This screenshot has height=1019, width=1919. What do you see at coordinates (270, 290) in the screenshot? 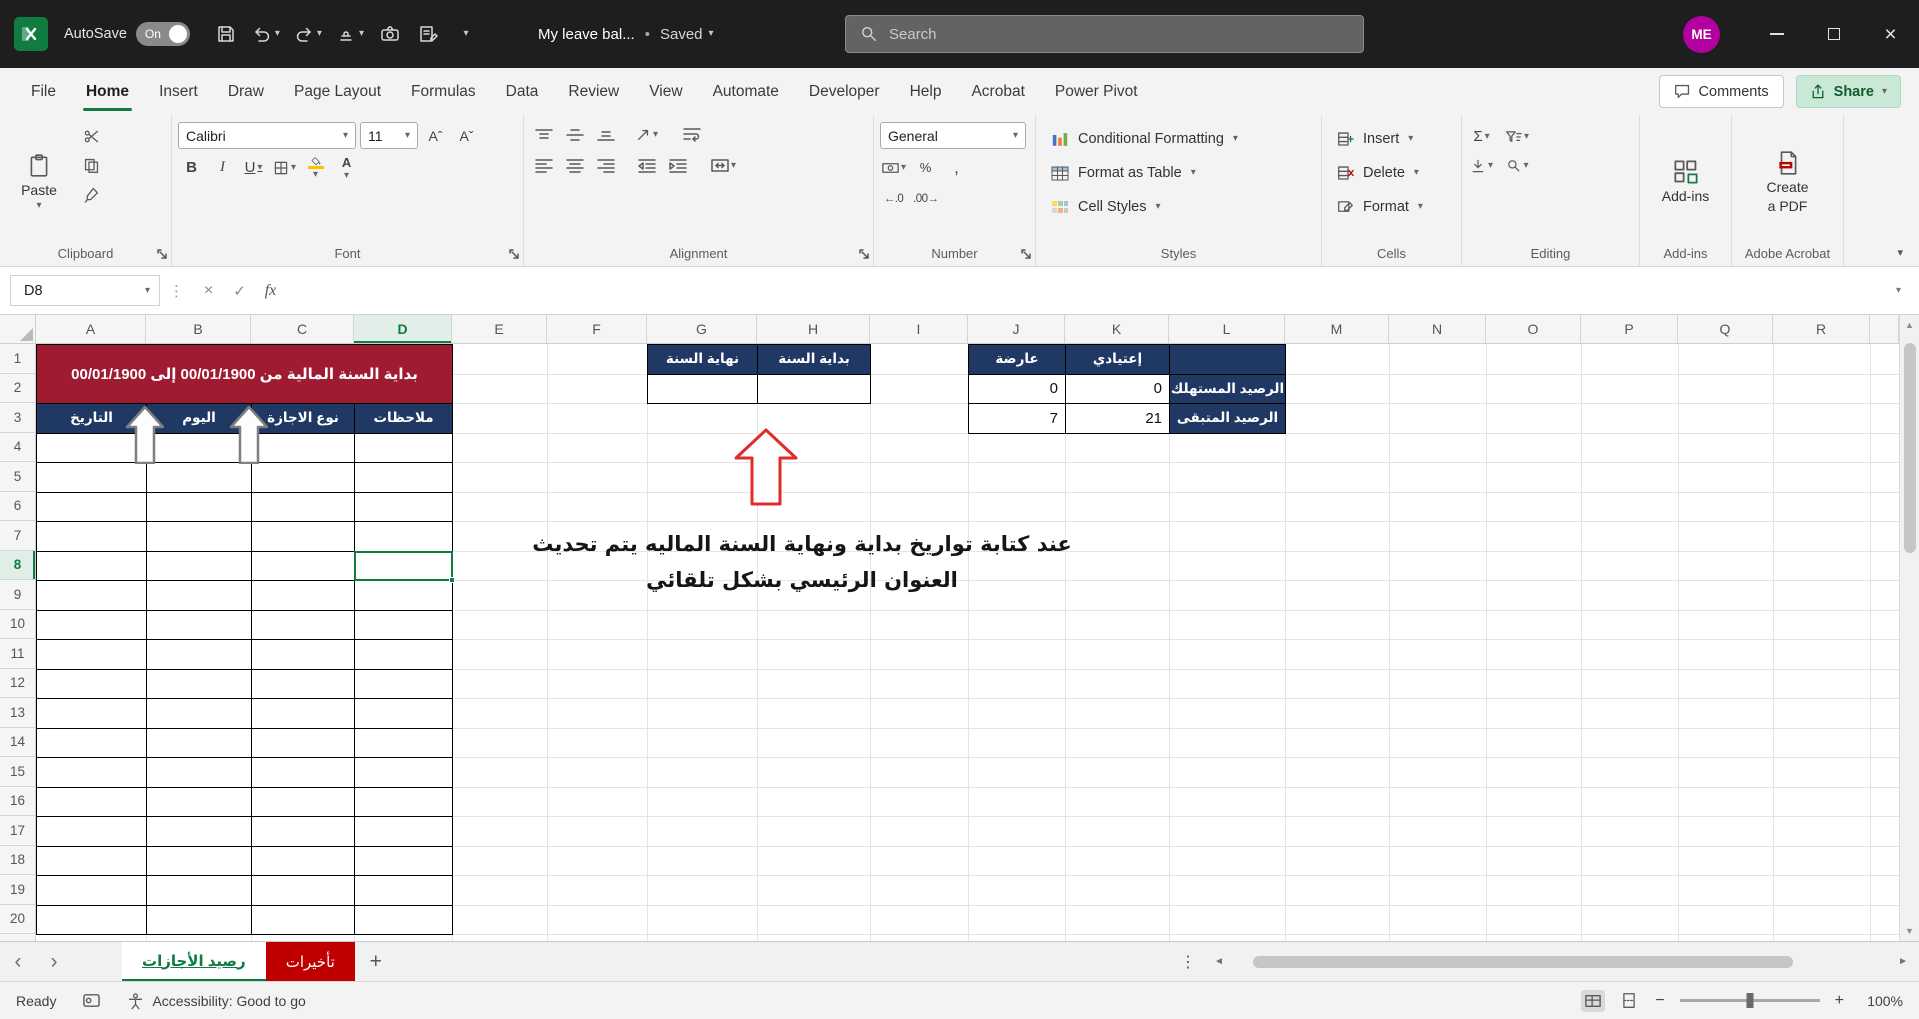
I see `insert-function-button: fx` at bounding box center [270, 290].